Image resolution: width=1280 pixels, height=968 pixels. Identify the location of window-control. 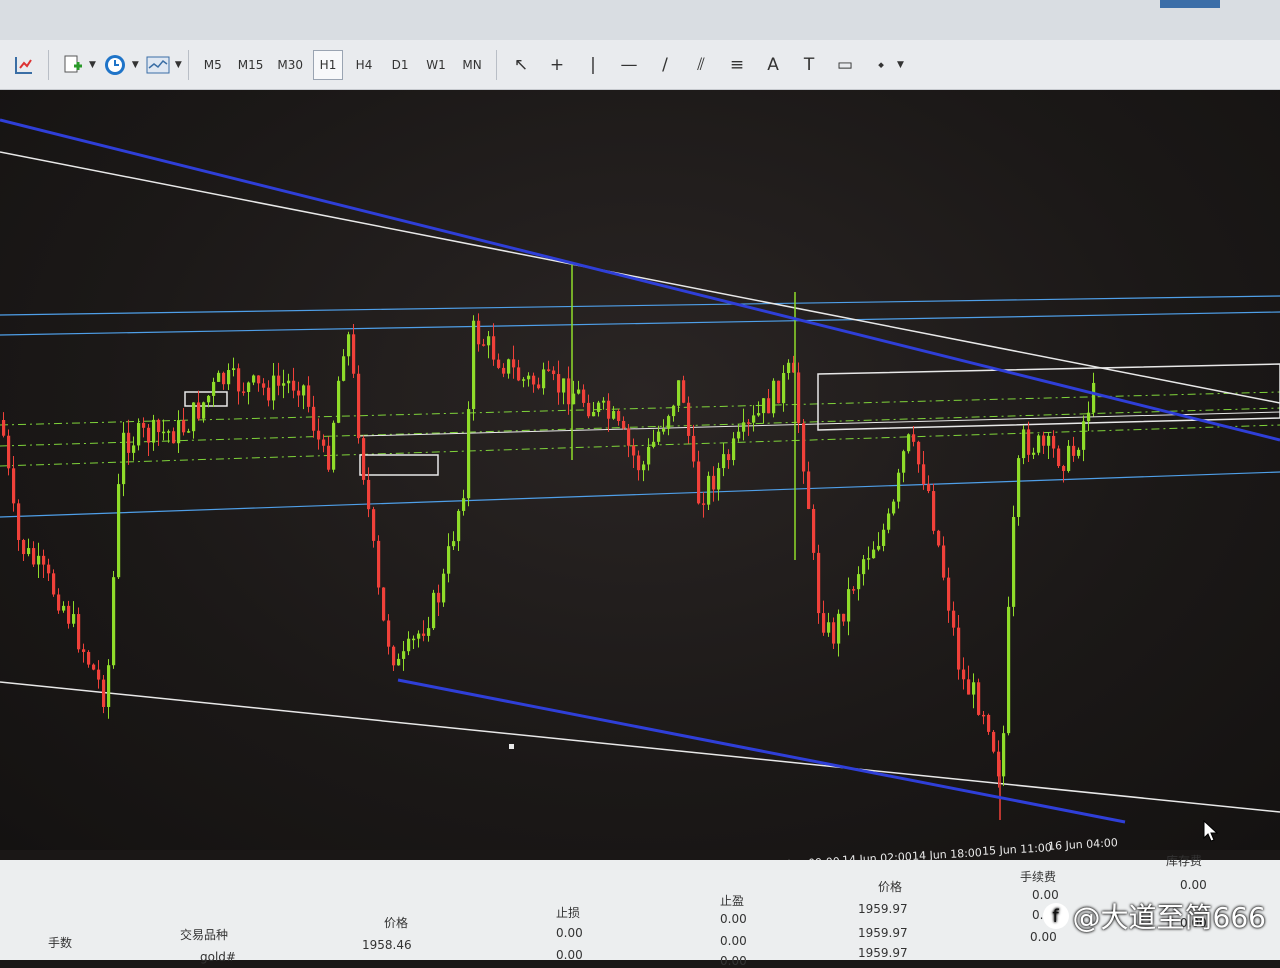
(1190, 4).